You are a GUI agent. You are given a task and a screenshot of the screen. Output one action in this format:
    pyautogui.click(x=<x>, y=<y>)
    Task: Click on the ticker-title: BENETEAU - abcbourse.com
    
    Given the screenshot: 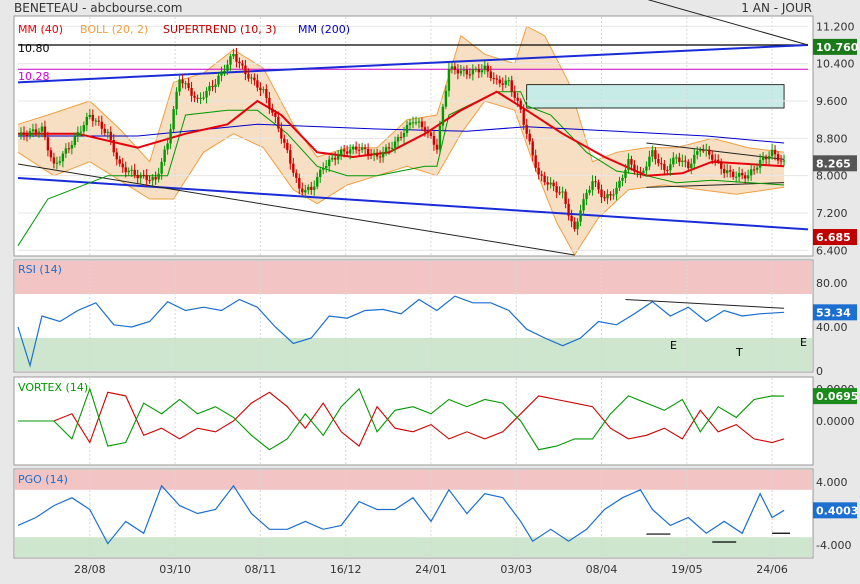 What is the action you would take?
    pyautogui.click(x=98, y=8)
    